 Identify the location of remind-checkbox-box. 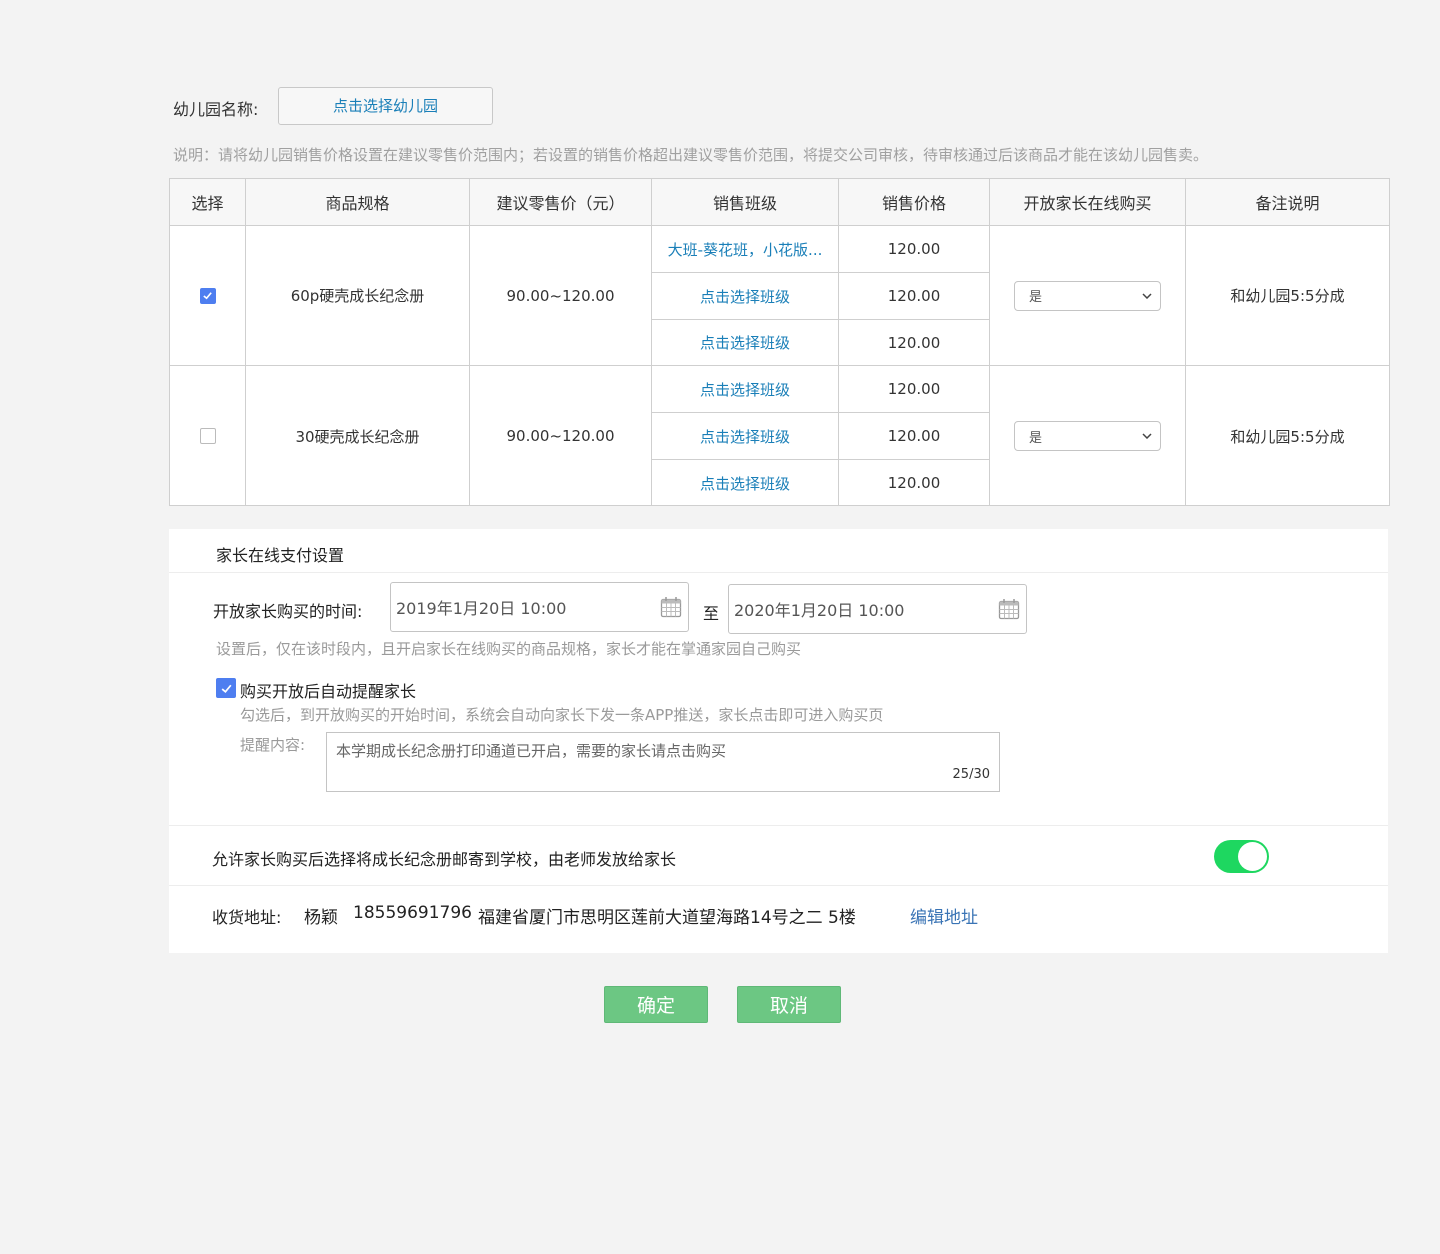
(226, 688).